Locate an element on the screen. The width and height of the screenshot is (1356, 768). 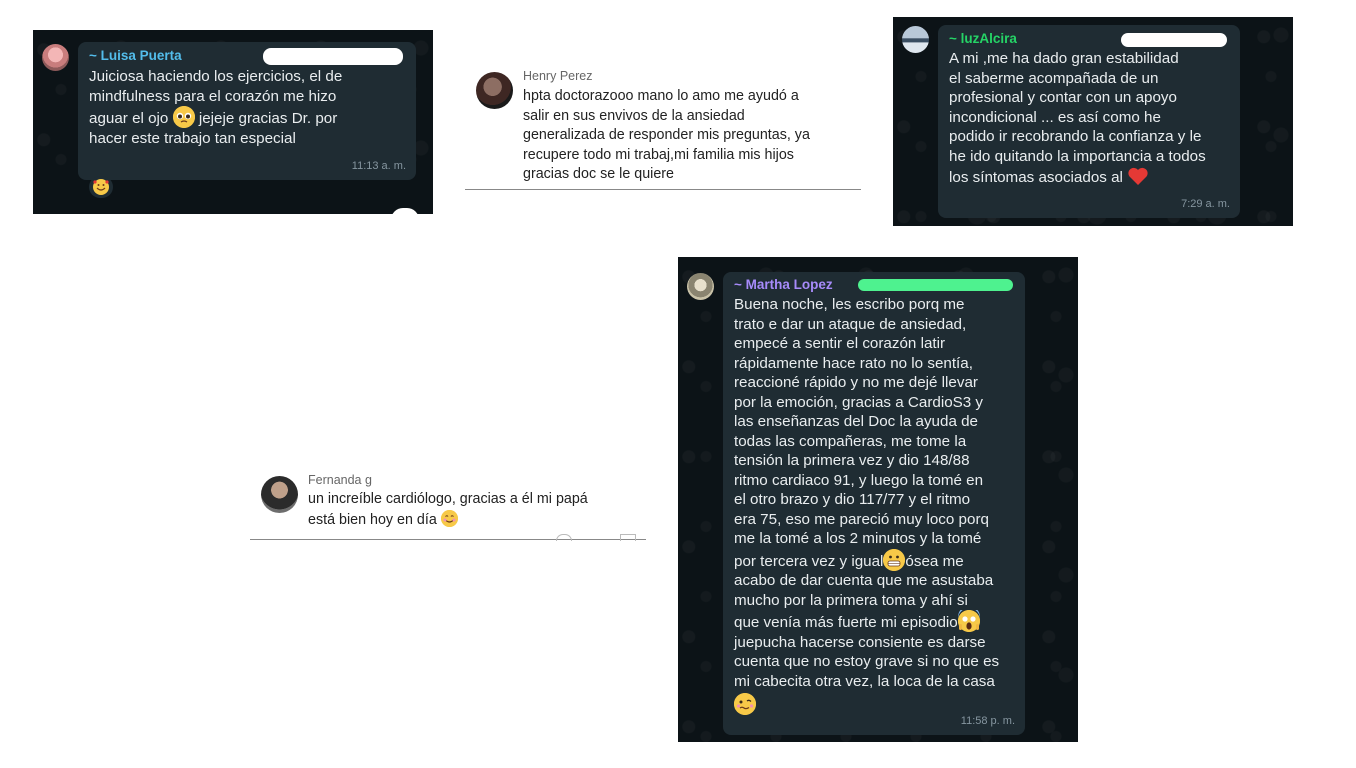
message-time: 11:13 a. m. is located at coordinates (378, 165).